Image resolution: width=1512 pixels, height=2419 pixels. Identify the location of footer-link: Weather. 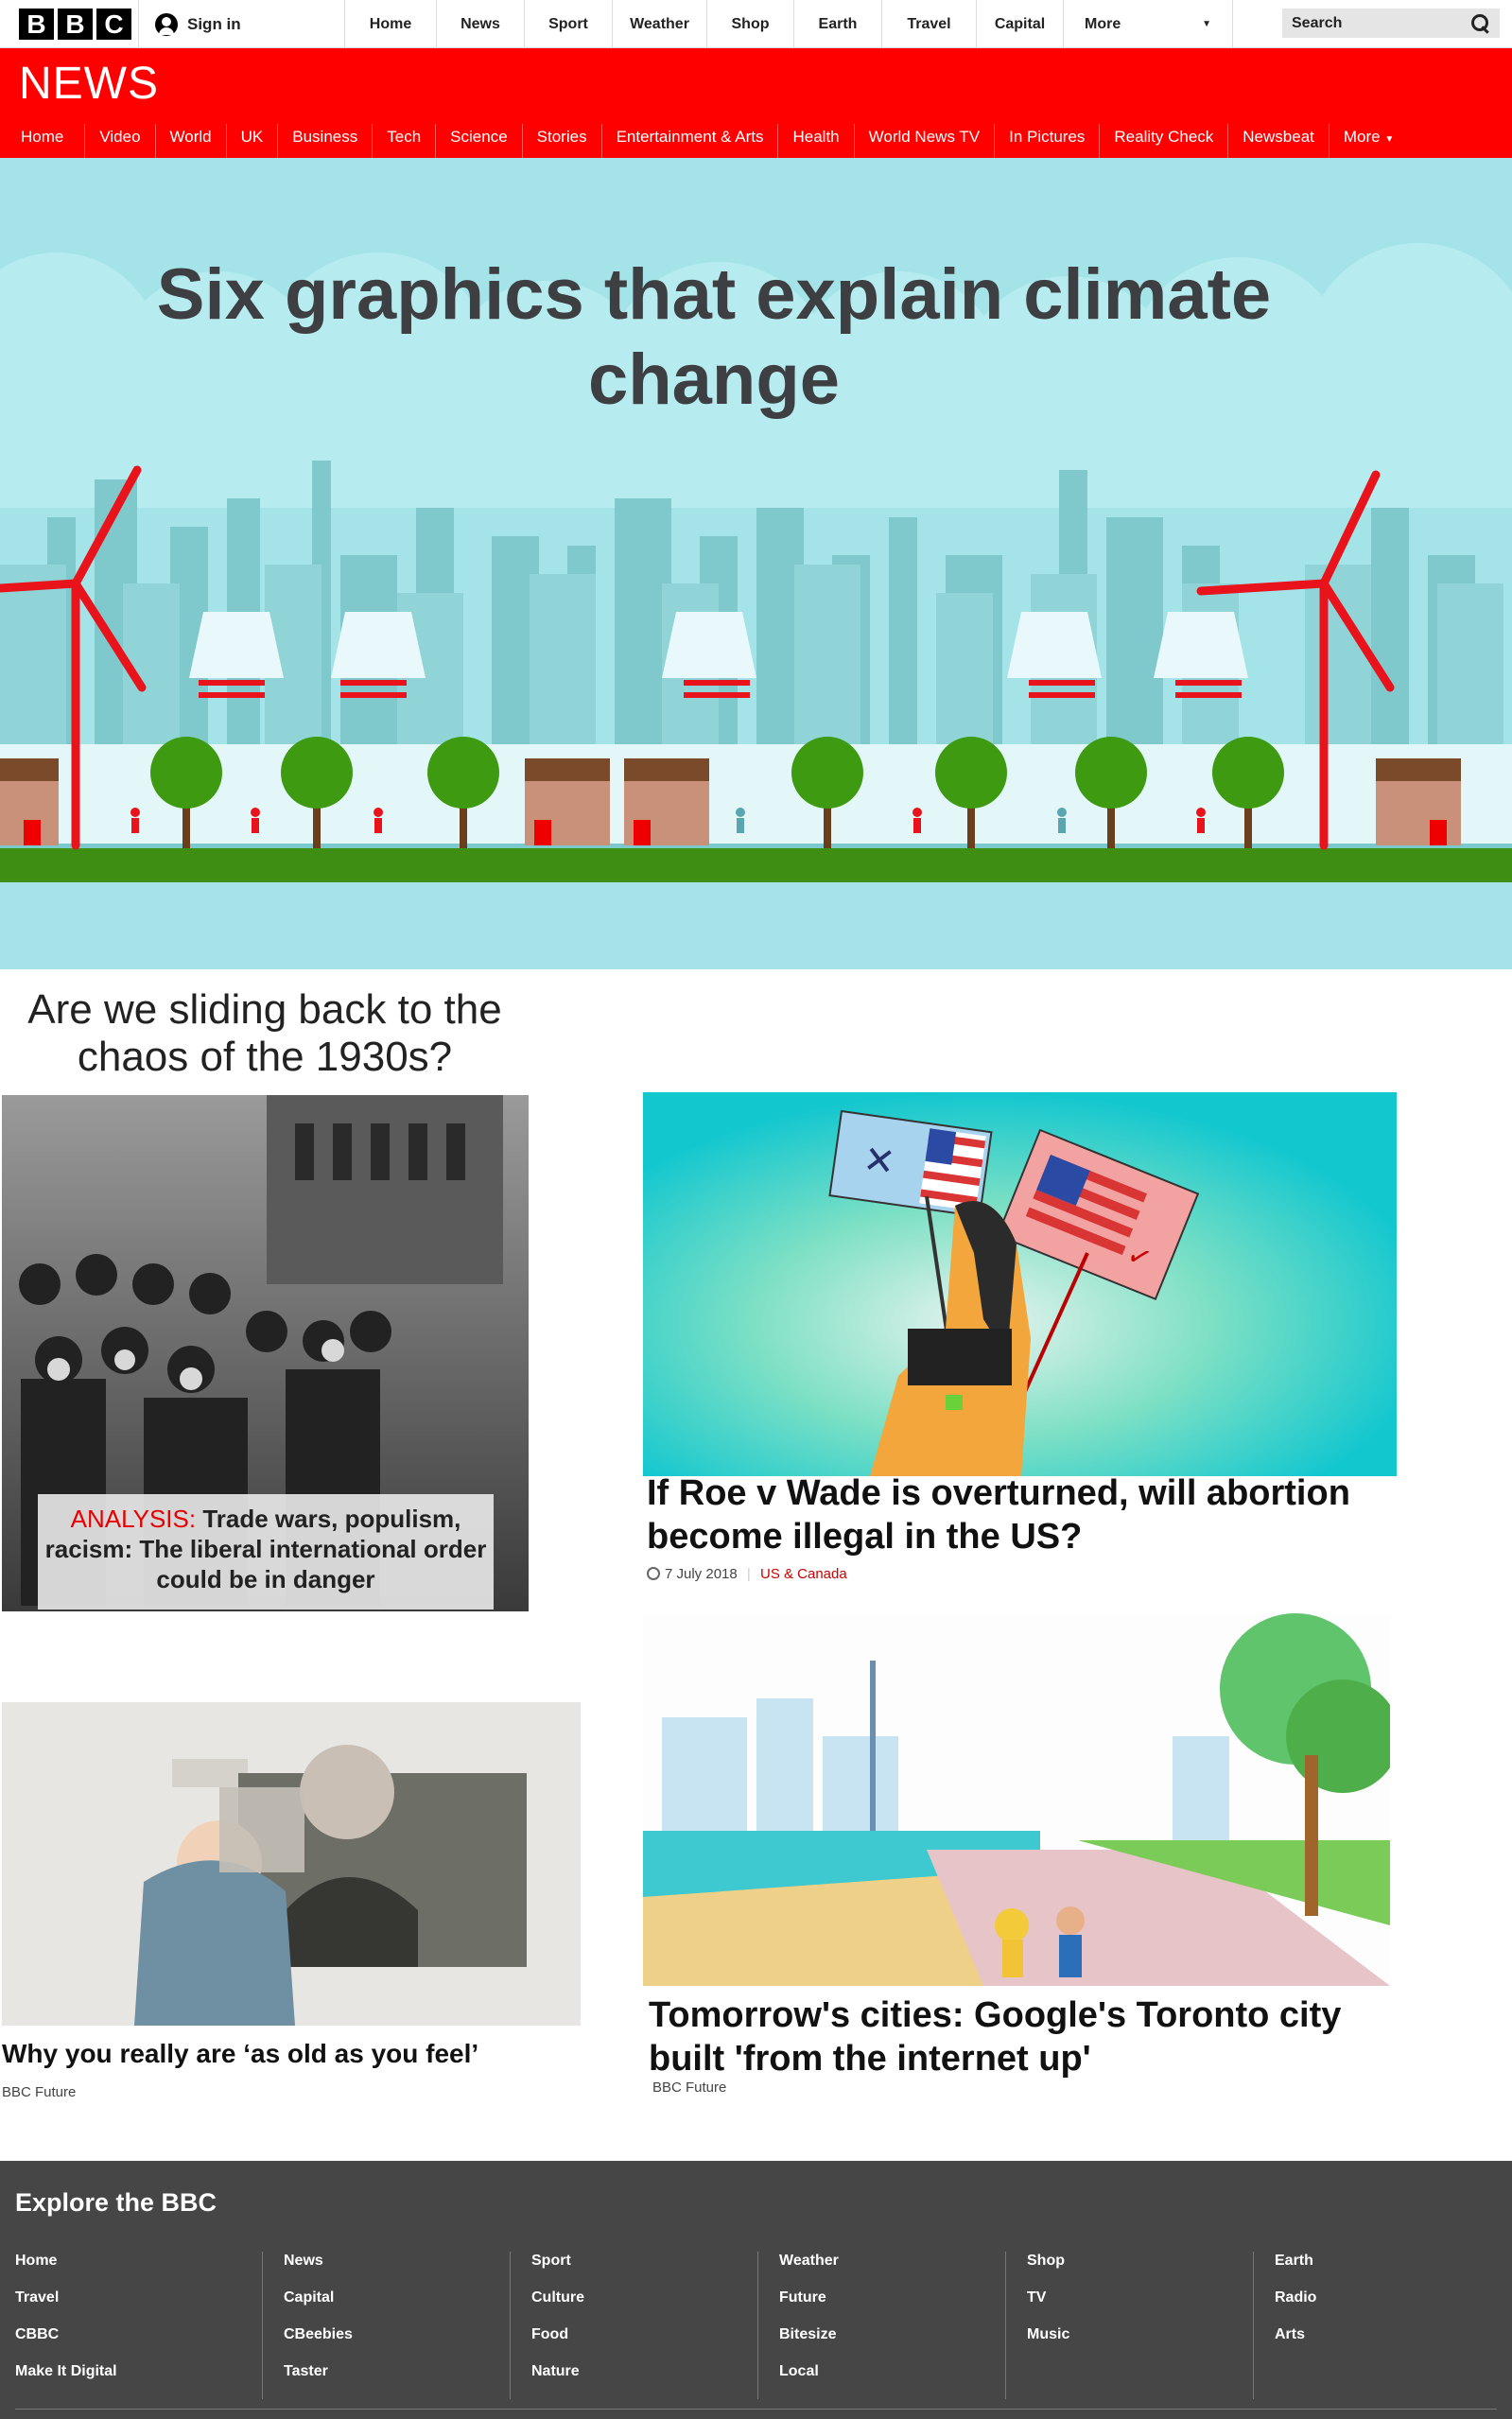
(877, 2270).